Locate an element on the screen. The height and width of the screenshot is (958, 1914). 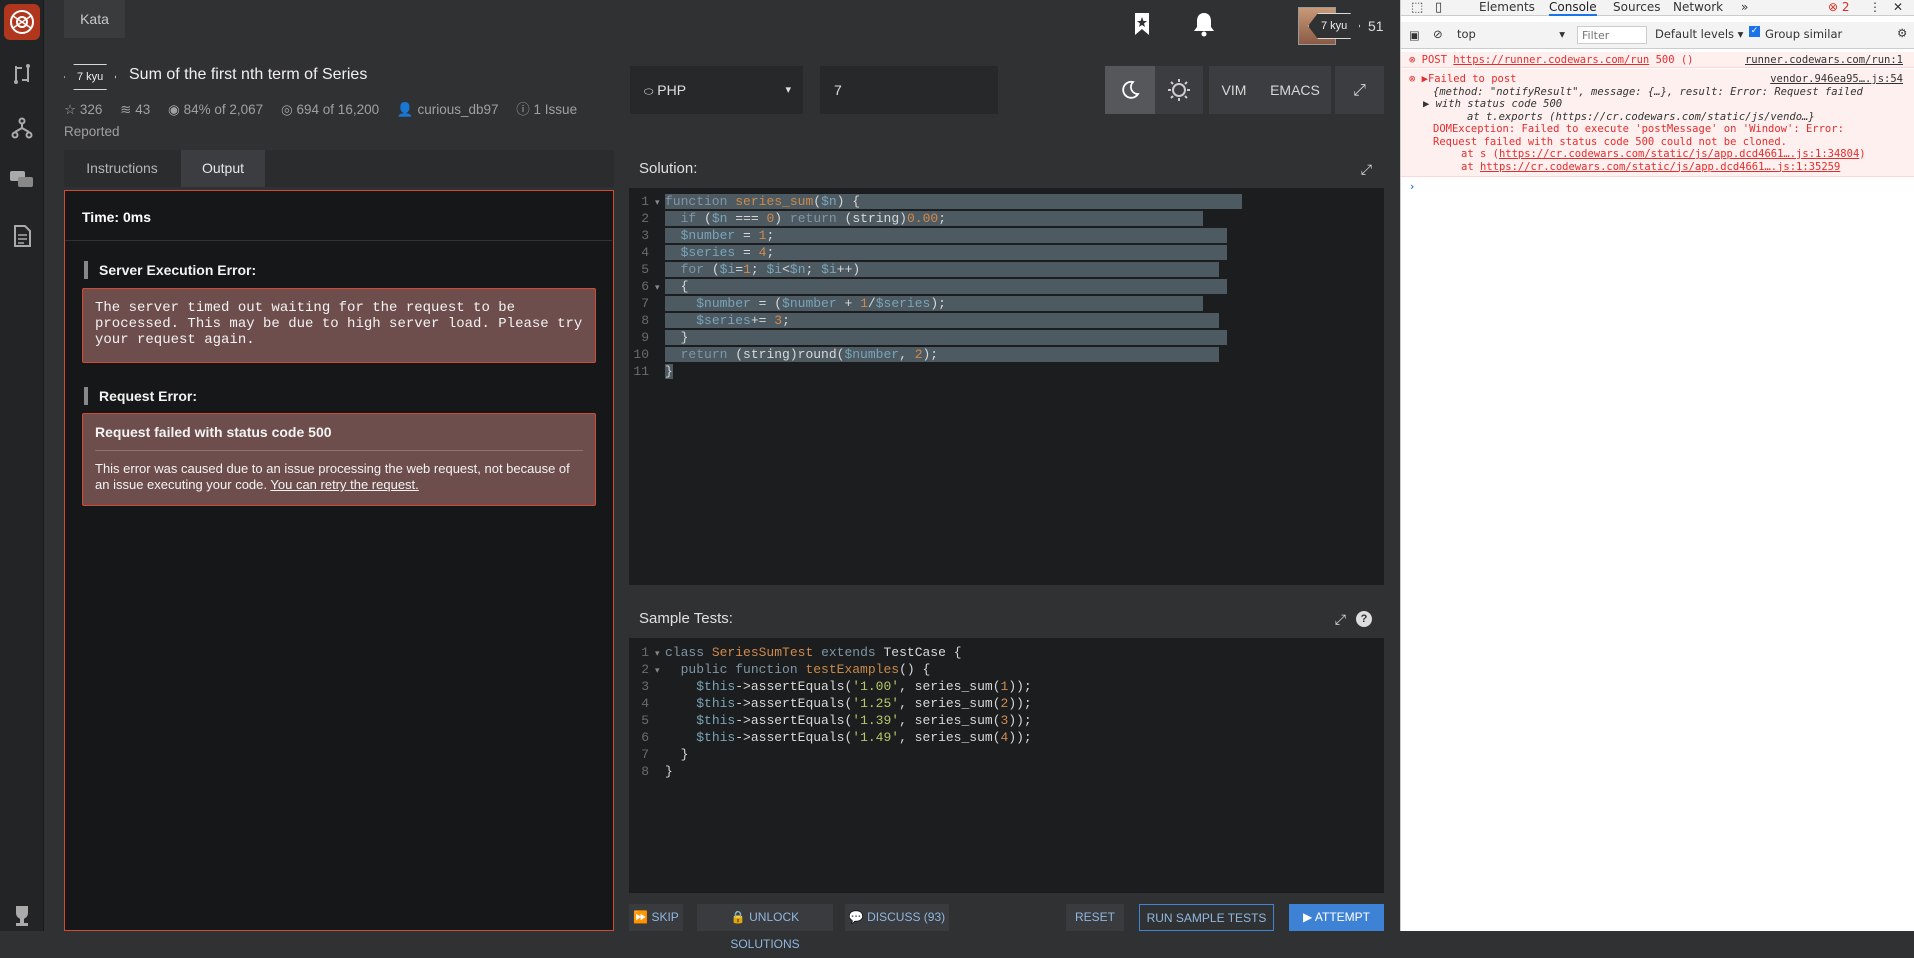
code-line: 7 } is located at coordinates (665, 754).